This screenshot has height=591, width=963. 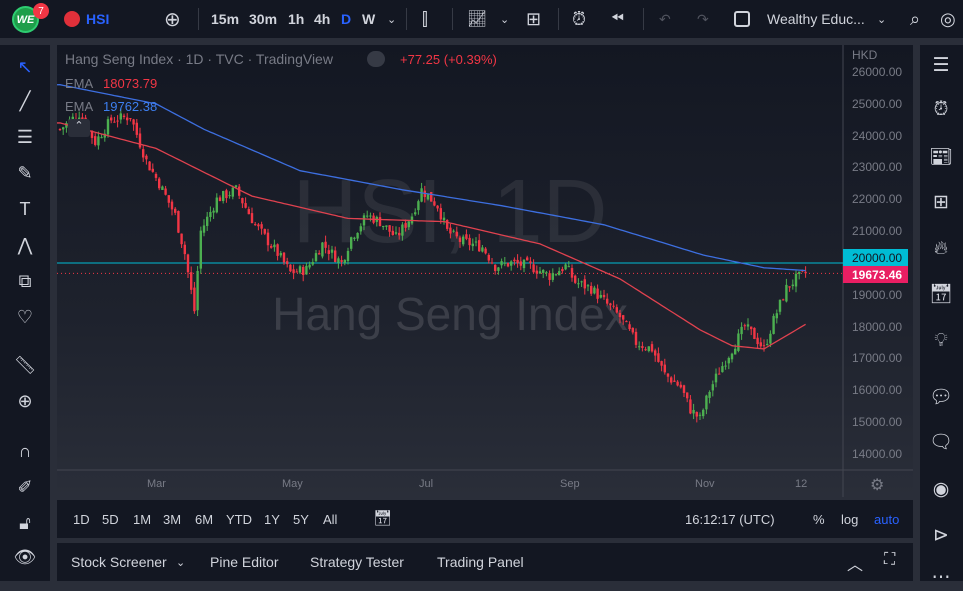 What do you see at coordinates (172, 519) in the screenshot?
I see `range-3m: 3M` at bounding box center [172, 519].